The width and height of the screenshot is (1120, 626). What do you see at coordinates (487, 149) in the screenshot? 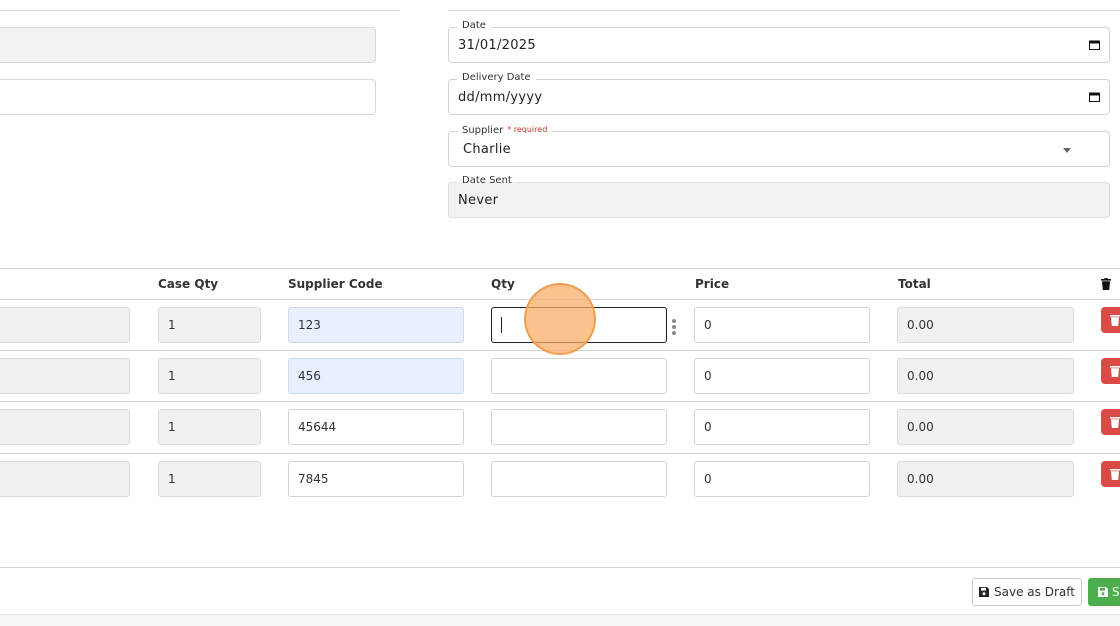
I see `supplier-value: Charlie` at bounding box center [487, 149].